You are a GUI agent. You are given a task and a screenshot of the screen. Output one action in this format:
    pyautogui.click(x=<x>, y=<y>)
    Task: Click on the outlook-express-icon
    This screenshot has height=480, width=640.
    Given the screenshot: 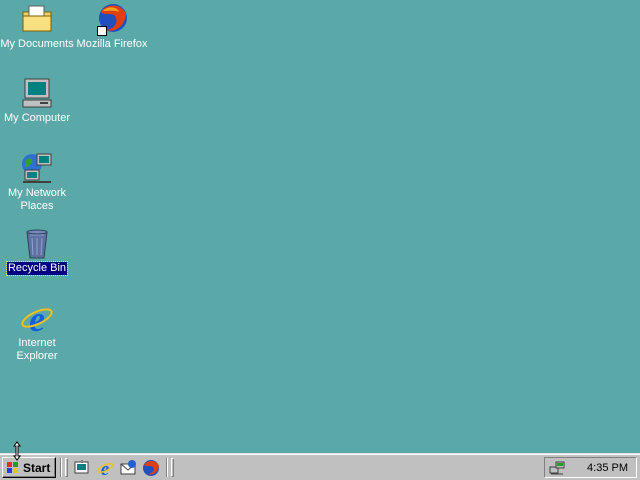 What is the action you would take?
    pyautogui.click(x=128, y=468)
    